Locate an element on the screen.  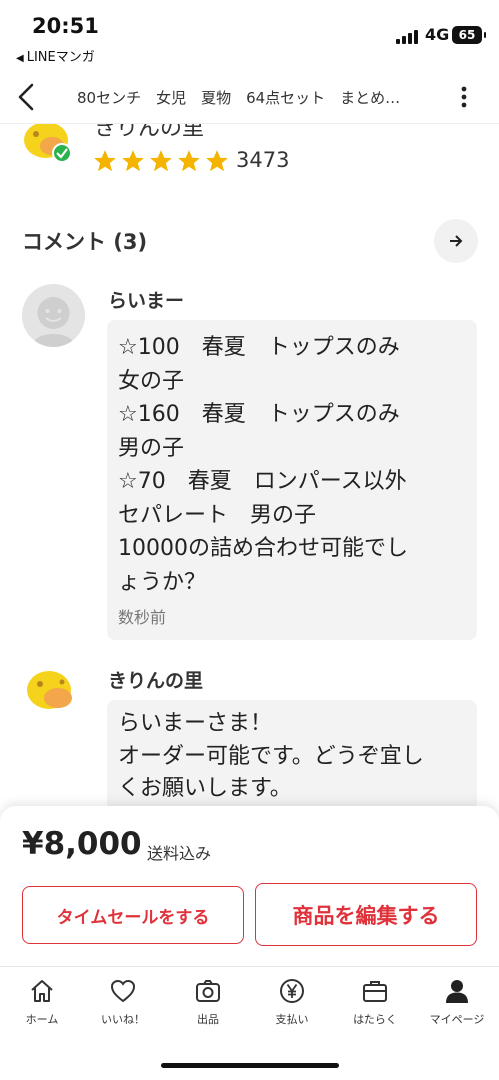
yen-icon is located at coordinates (292, 991).